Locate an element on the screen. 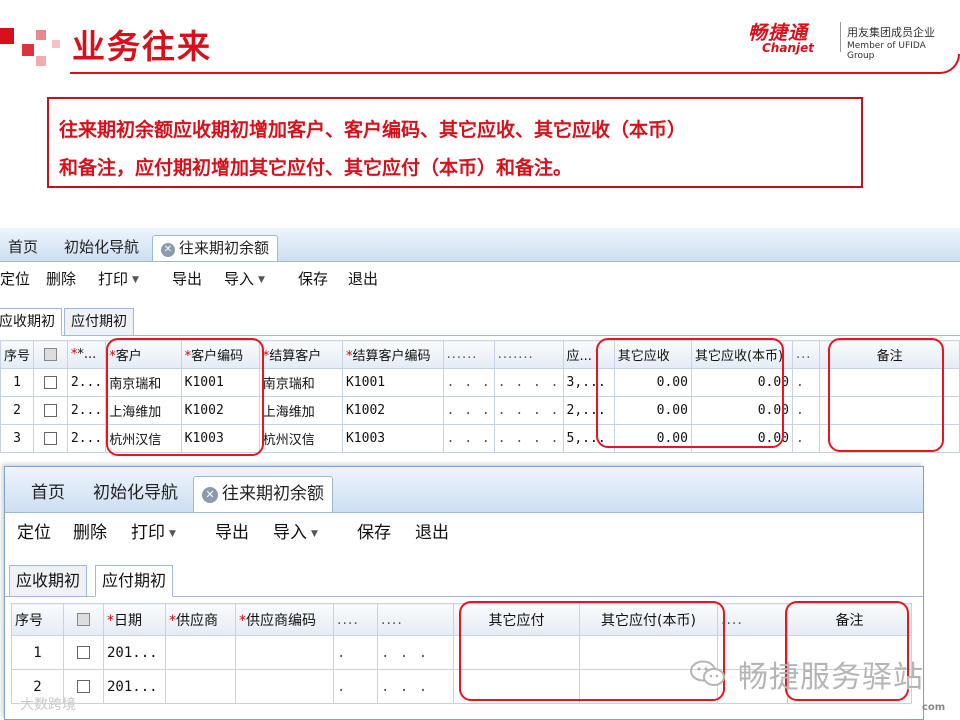  cell-customer: 上海维加 is located at coordinates (143, 410).